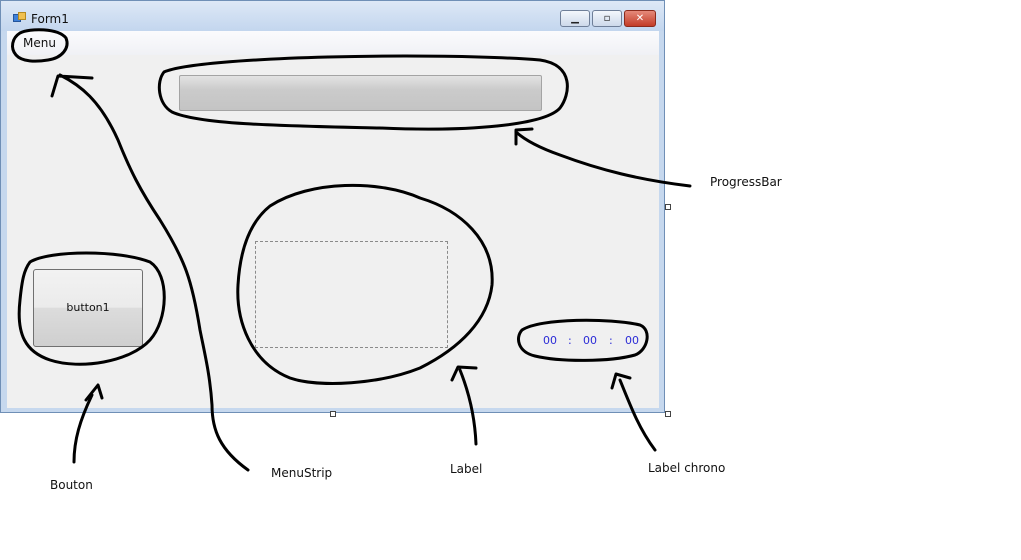 Image resolution: width=1021 pixels, height=560 pixels. What do you see at coordinates (687, 468) in the screenshot?
I see `annotation-label-chrono: Label chrono` at bounding box center [687, 468].